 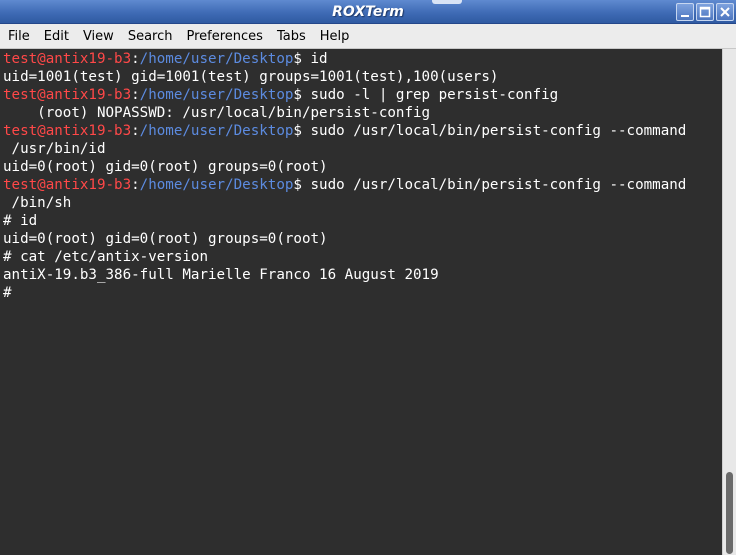 What do you see at coordinates (98, 36) in the screenshot?
I see `menu-view: View` at bounding box center [98, 36].